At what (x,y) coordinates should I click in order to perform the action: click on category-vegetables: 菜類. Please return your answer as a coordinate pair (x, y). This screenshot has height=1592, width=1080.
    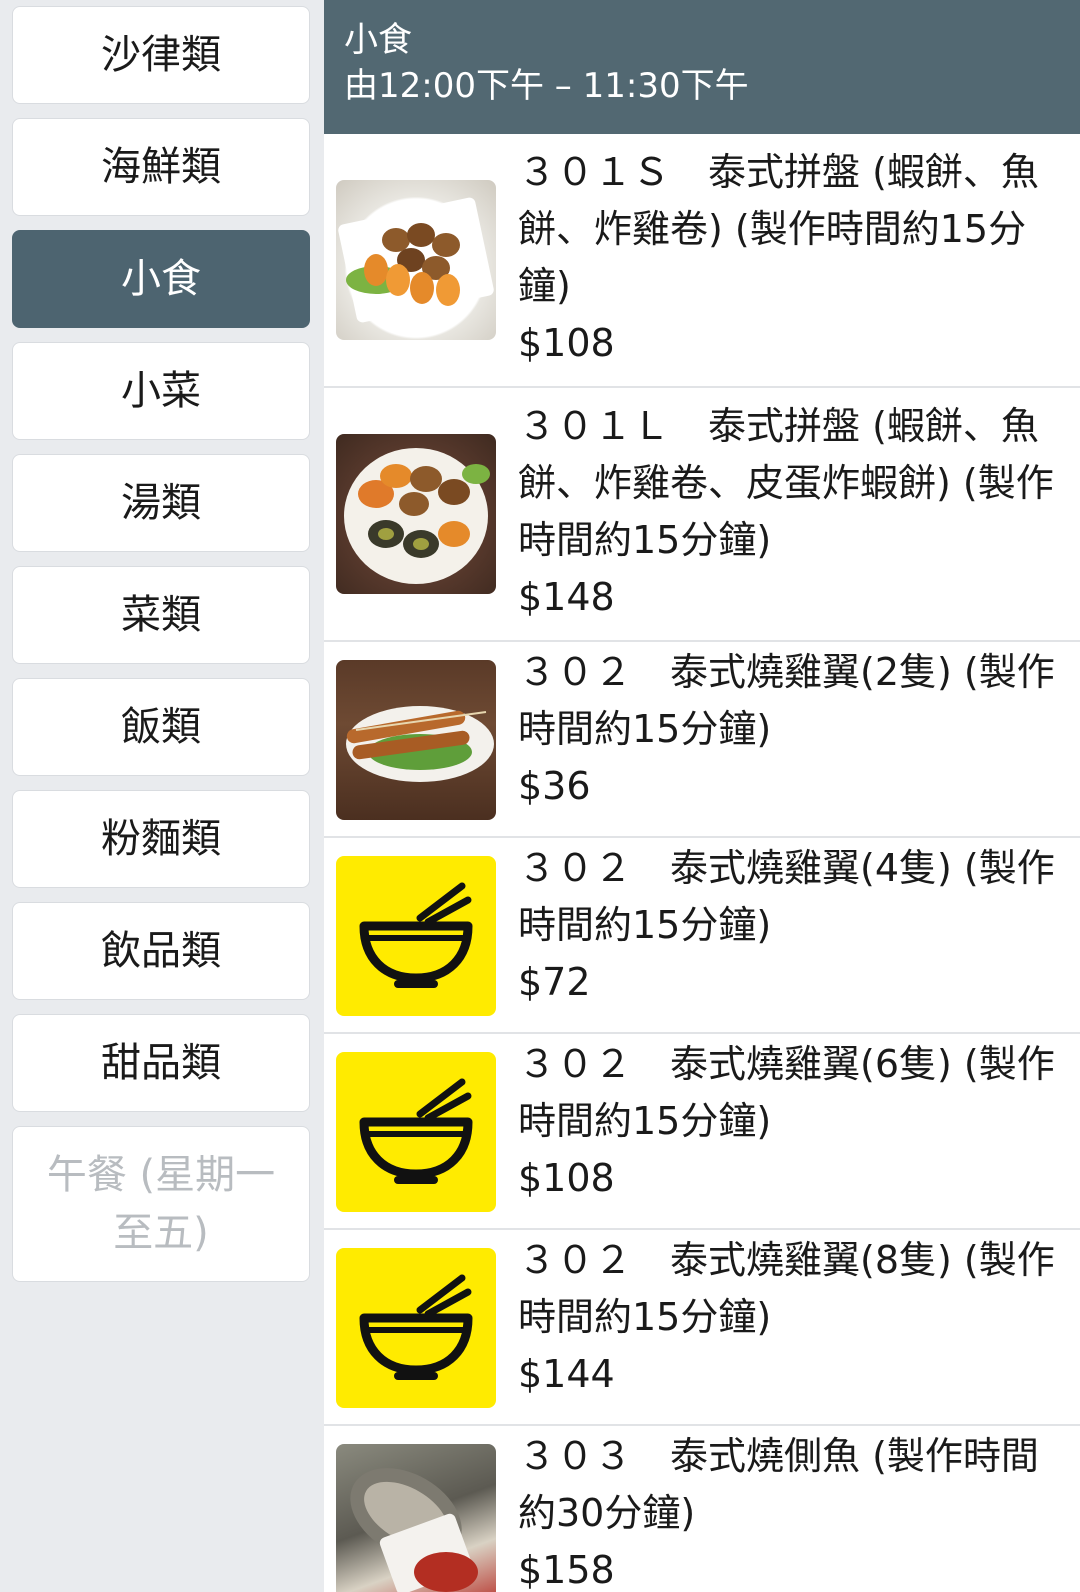
    Looking at the image, I should click on (161, 615).